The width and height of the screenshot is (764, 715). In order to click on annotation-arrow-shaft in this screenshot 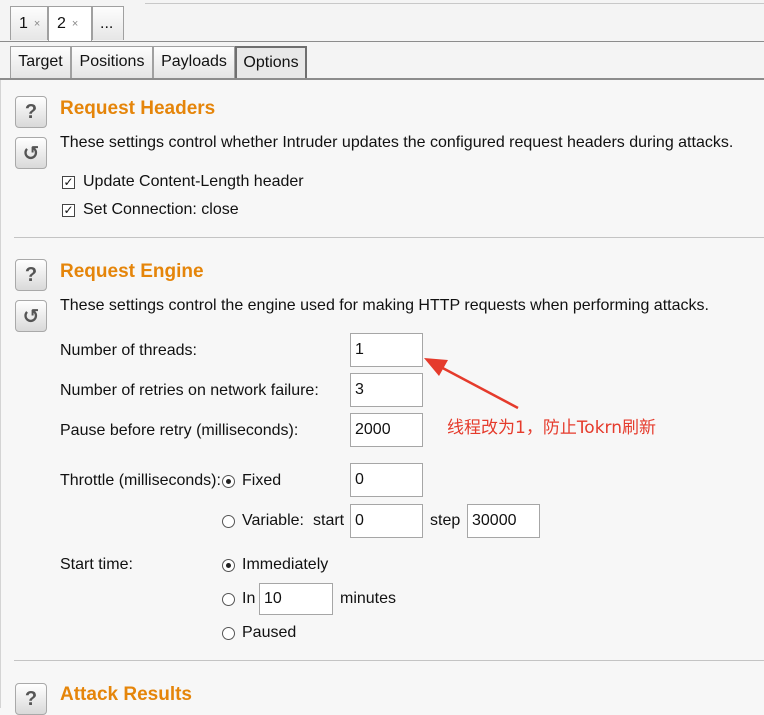, I will do `click(477, 386)`.